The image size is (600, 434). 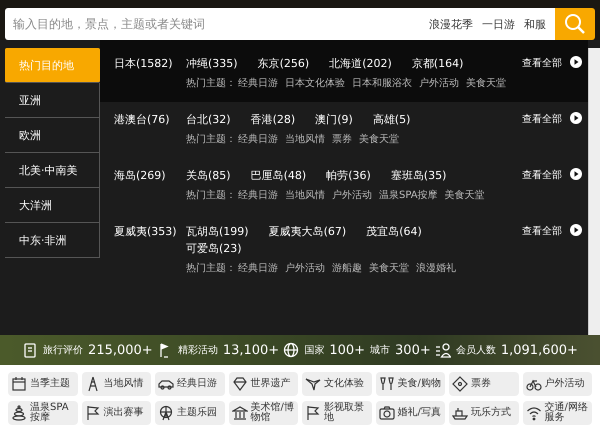 What do you see at coordinates (539, 350) in the screenshot?
I see `stat-value: 1,091,600+` at bounding box center [539, 350].